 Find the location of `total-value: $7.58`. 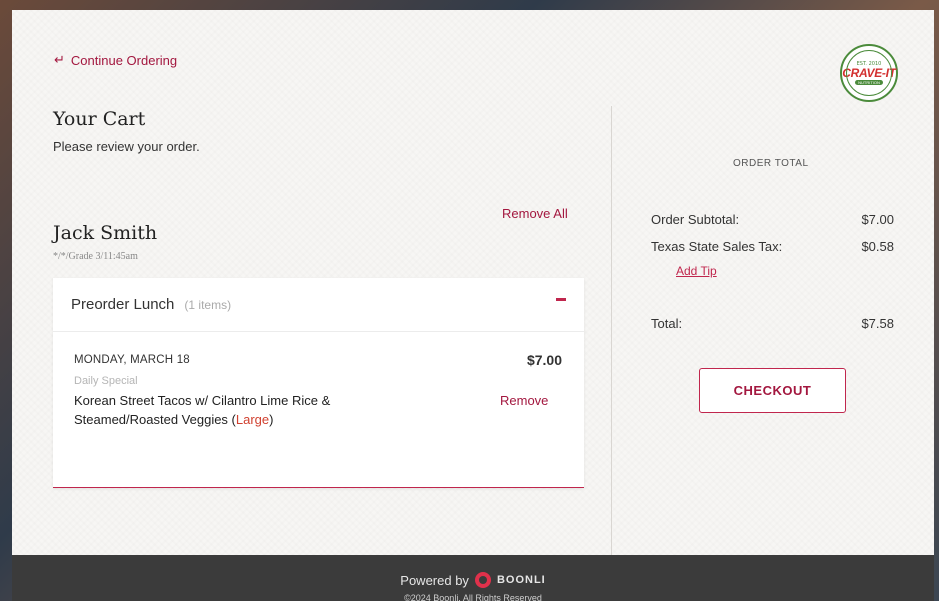

total-value: $7.58 is located at coordinates (877, 323).